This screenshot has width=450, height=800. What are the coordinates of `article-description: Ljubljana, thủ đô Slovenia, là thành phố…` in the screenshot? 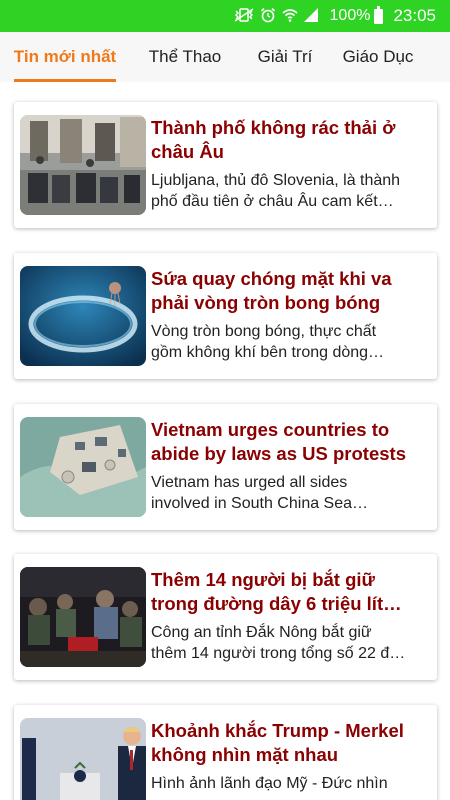 It's located at (276, 191).